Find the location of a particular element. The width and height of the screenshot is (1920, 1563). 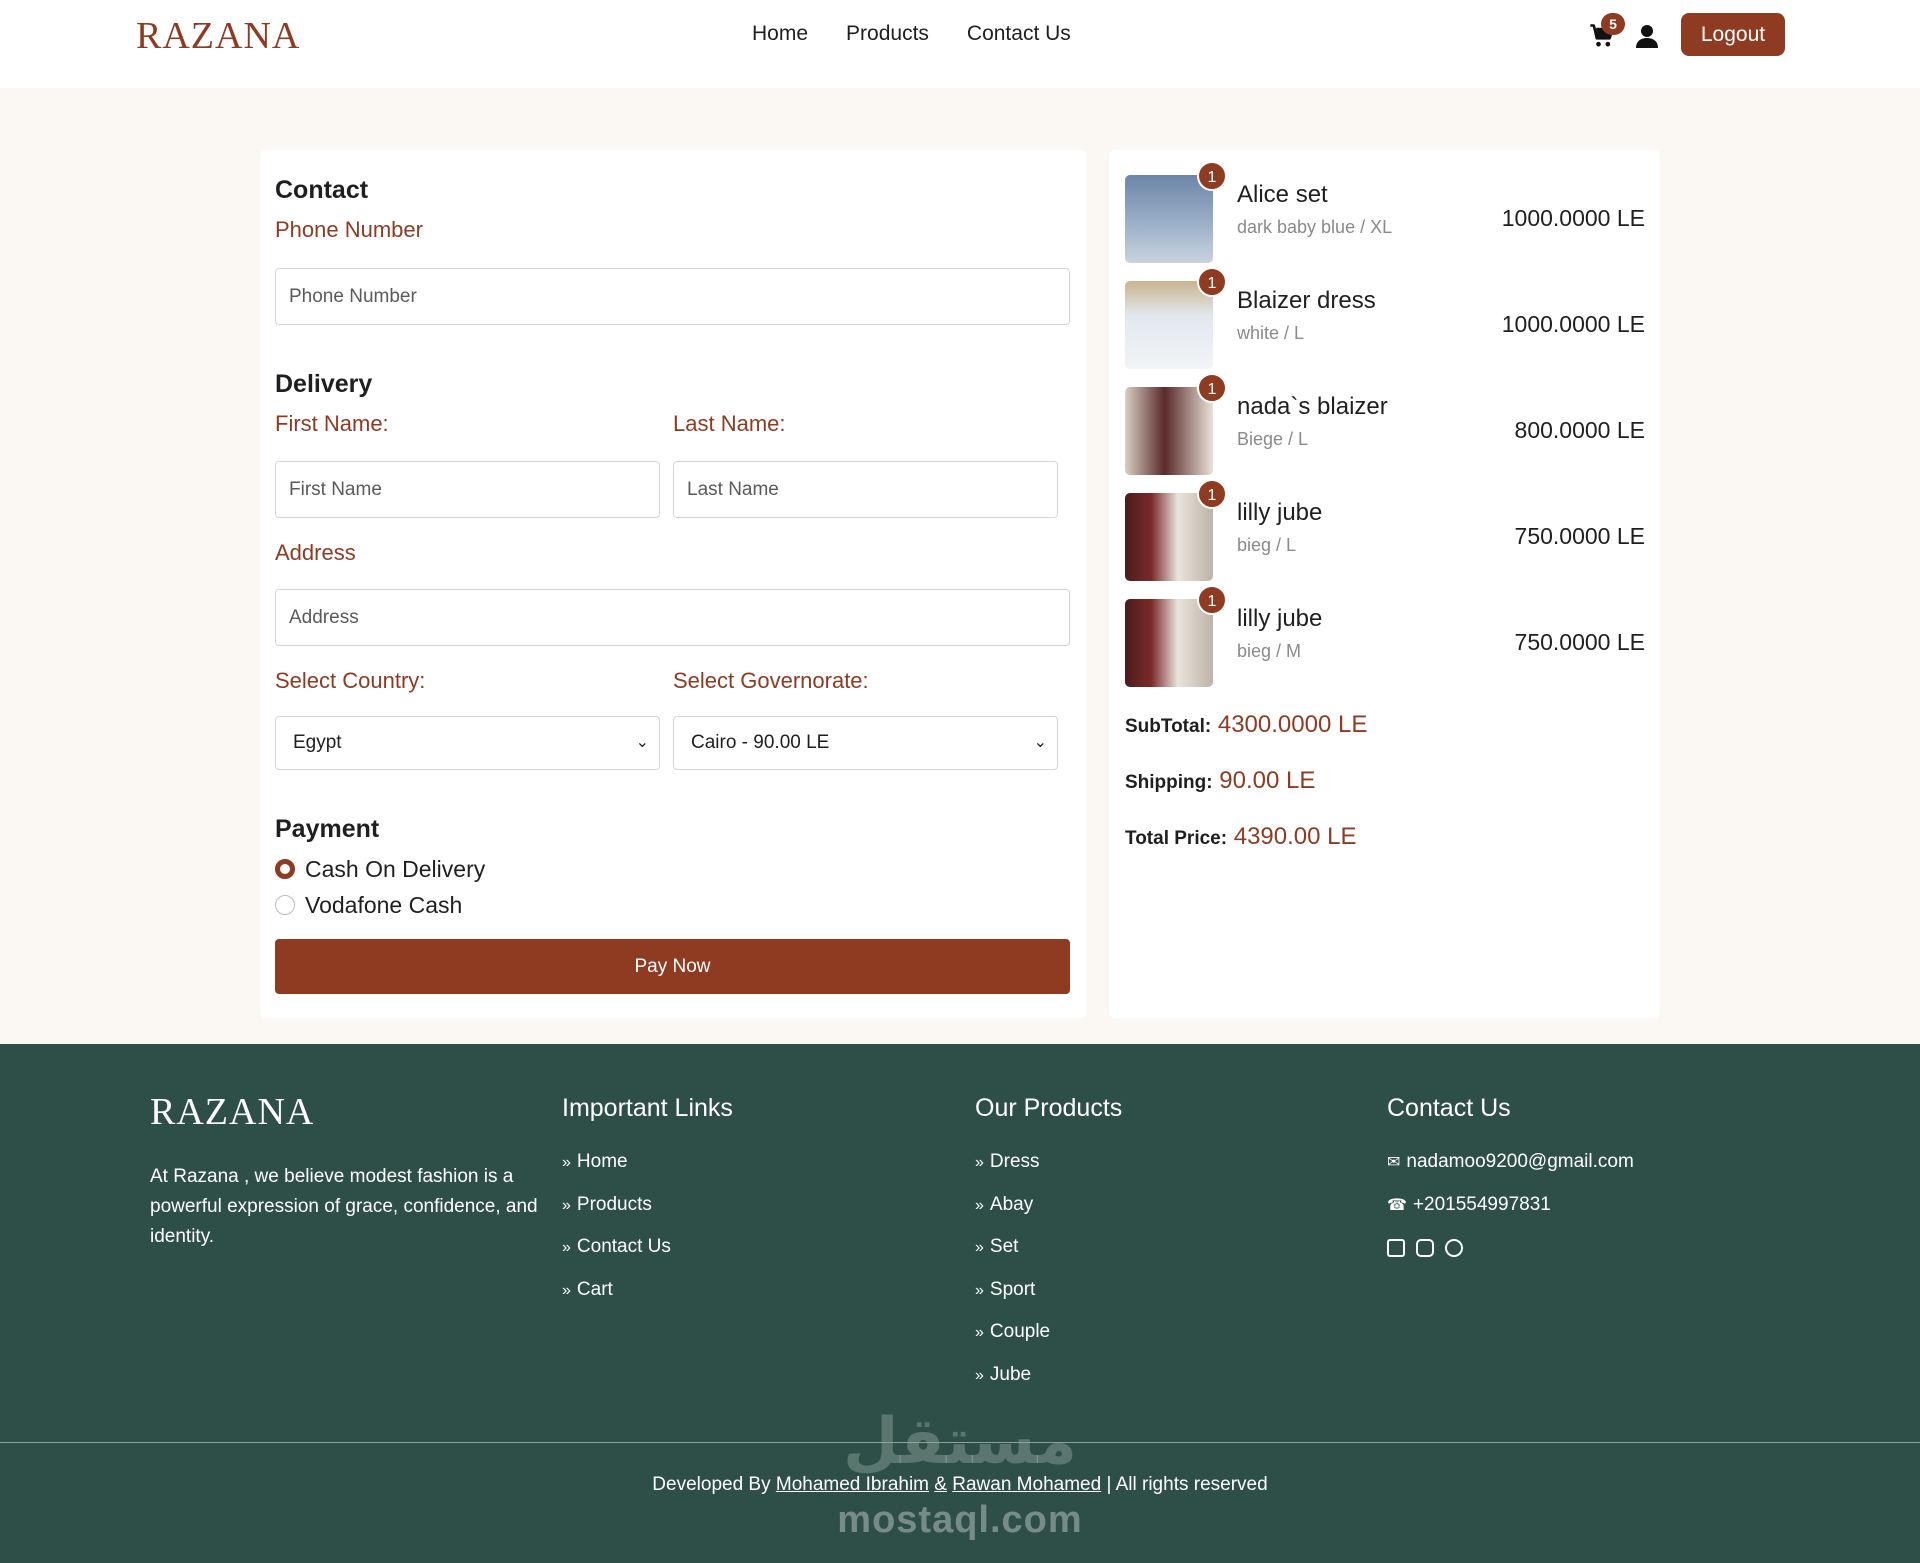

main-nav: Home Products Contact Us is located at coordinates (911, 34).